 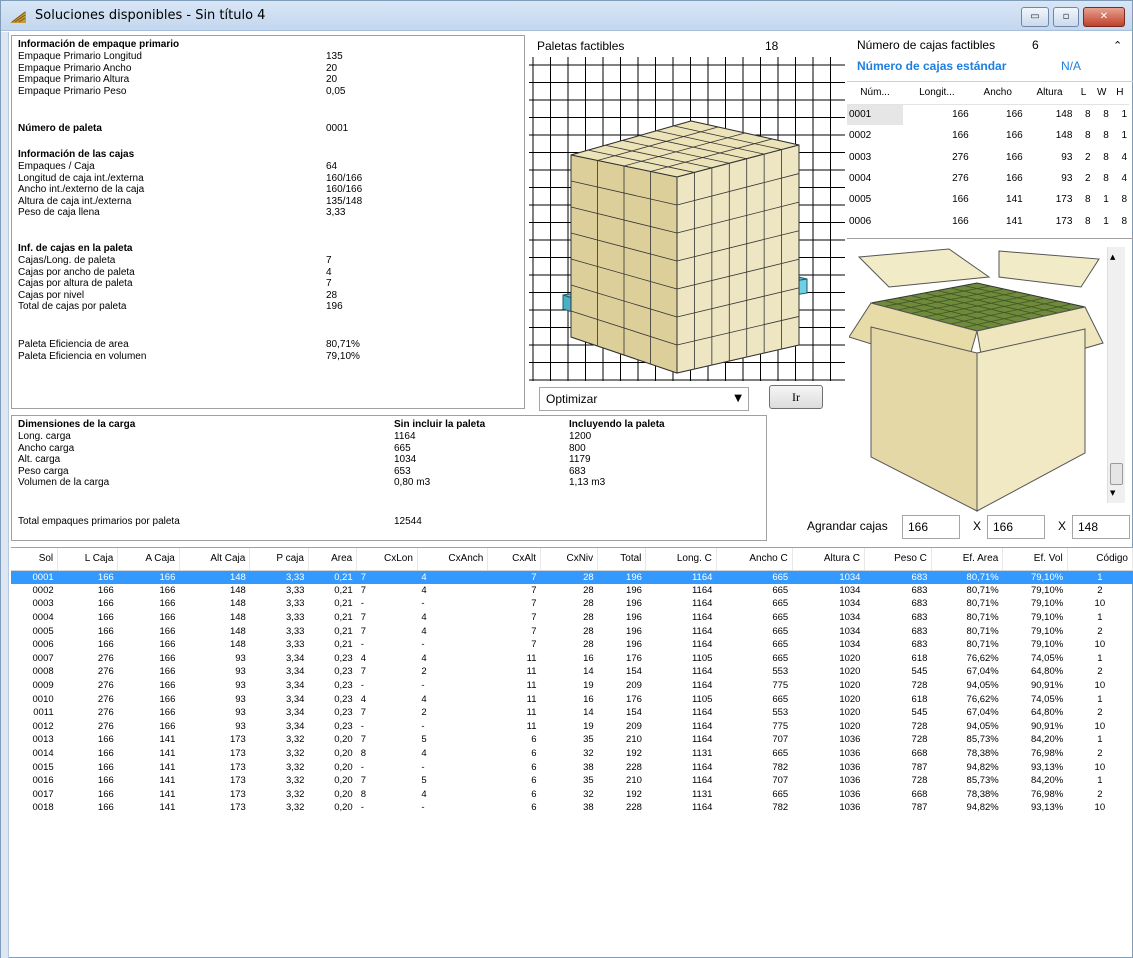 I want to click on solution-cell: 1164, so click(x=702, y=672).